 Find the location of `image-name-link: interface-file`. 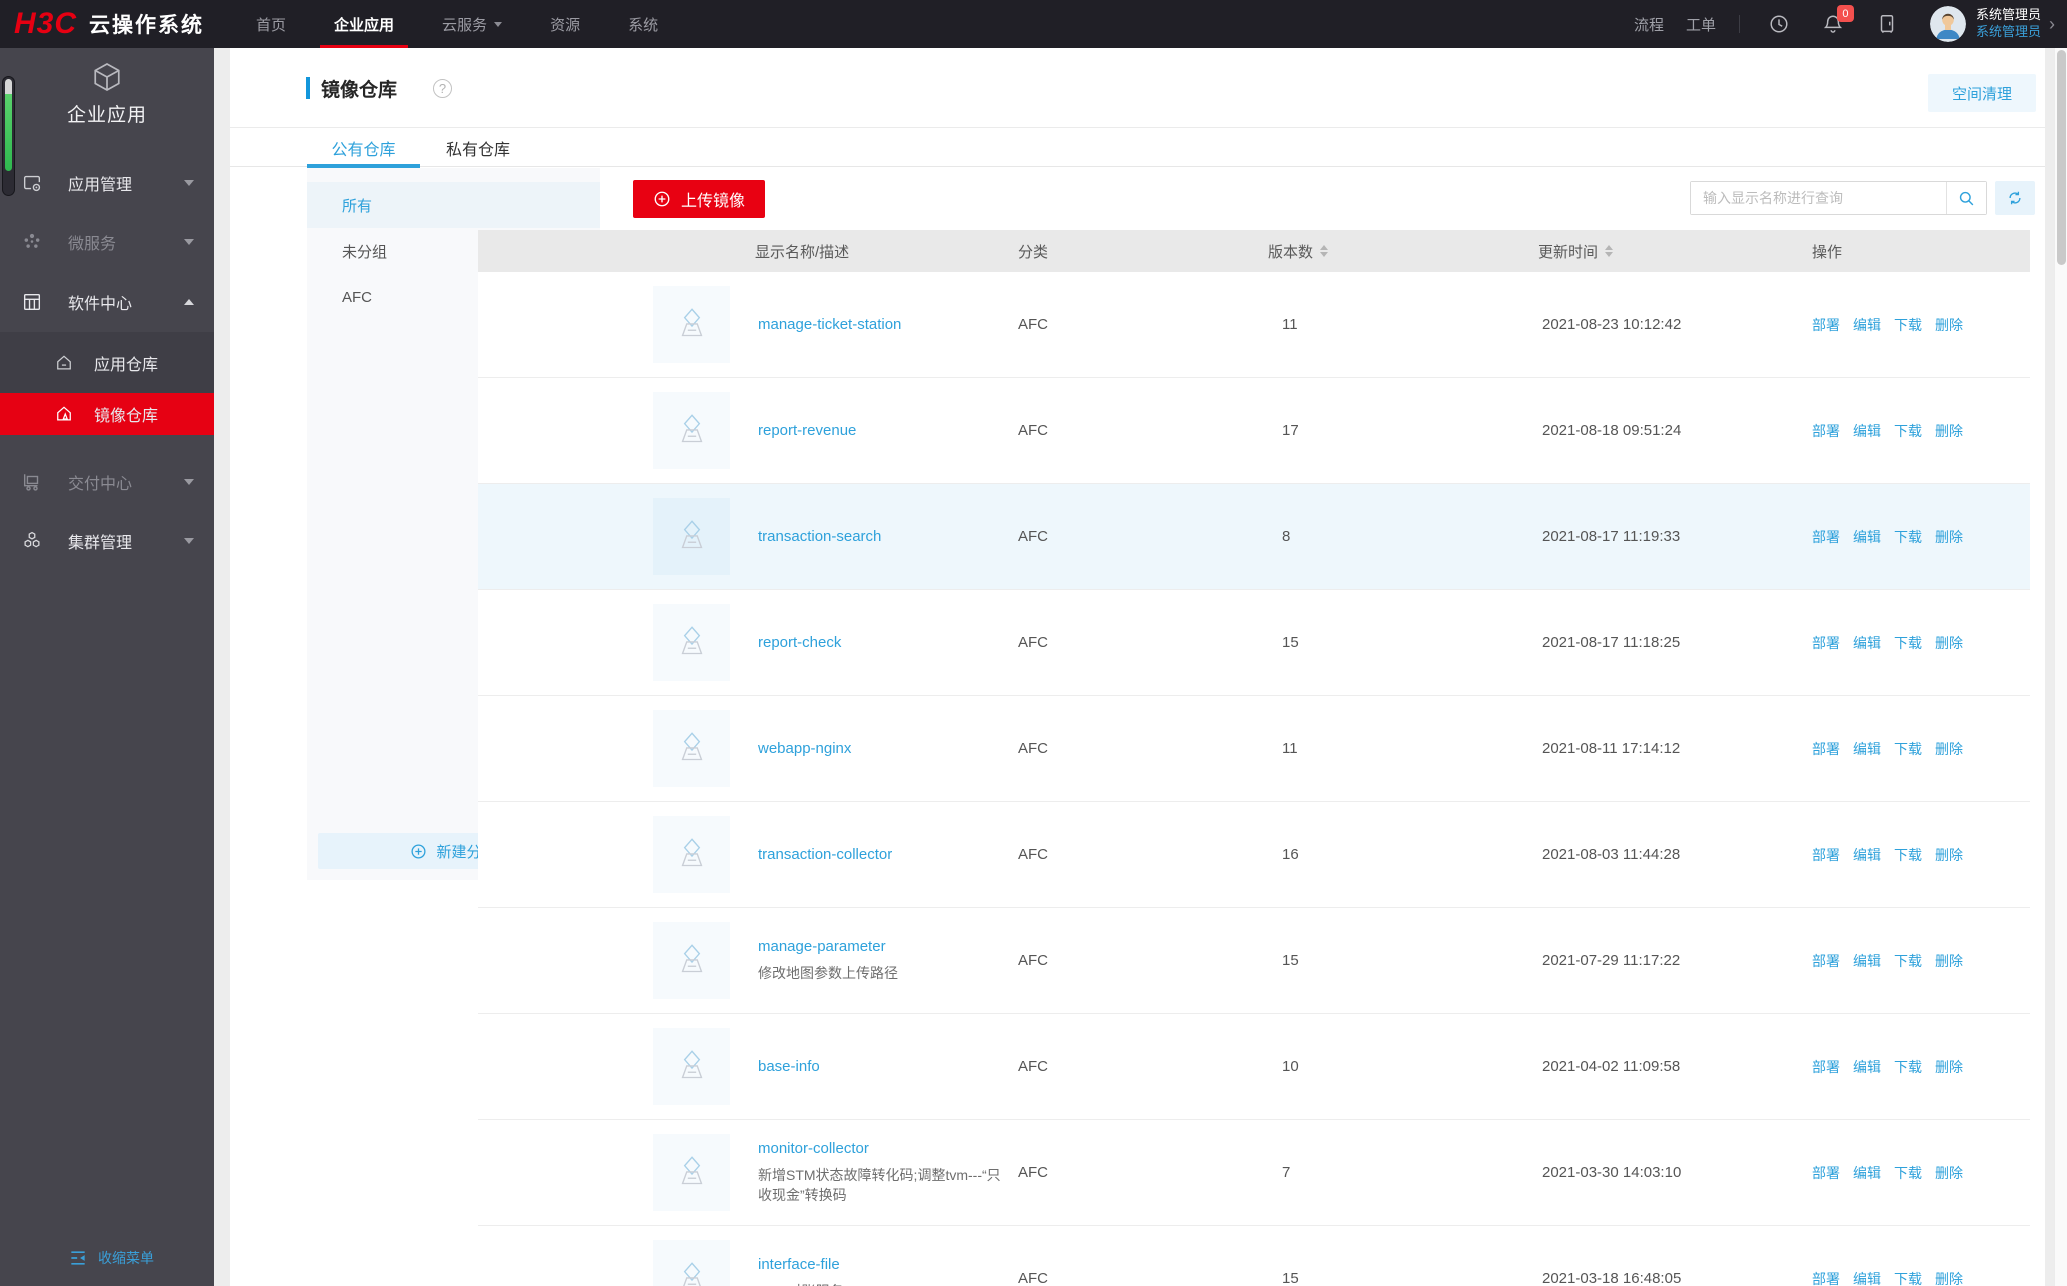

image-name-link: interface-file is located at coordinates (799, 1264).